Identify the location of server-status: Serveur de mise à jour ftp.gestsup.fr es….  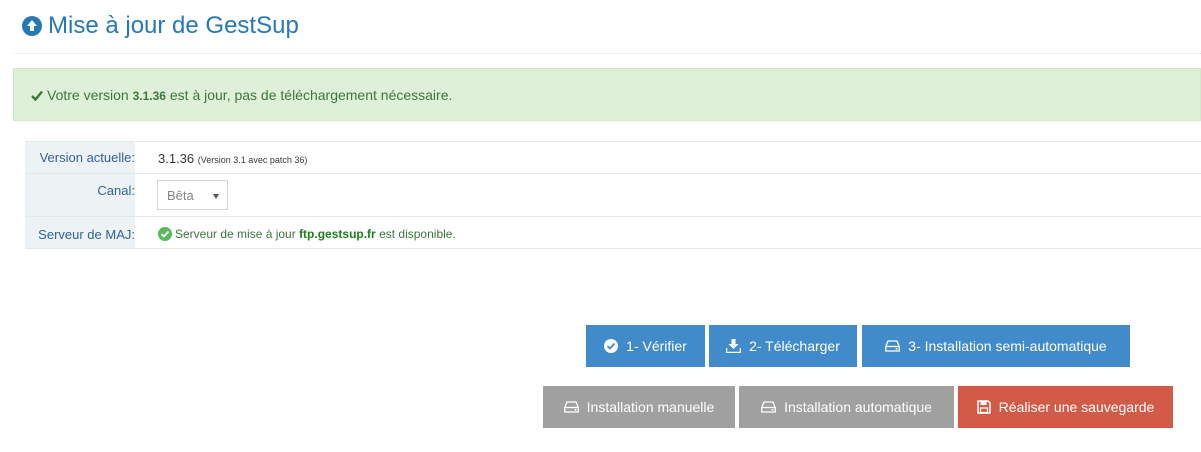
(315, 234).